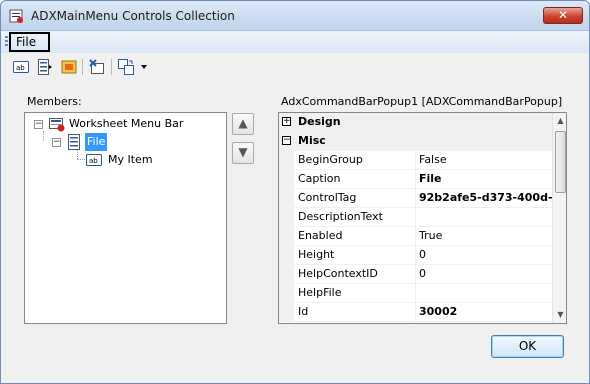 This screenshot has height=384, width=590. What do you see at coordinates (133, 16) in the screenshot?
I see `window-title: ADXMainMenu Controls Collection` at bounding box center [133, 16].